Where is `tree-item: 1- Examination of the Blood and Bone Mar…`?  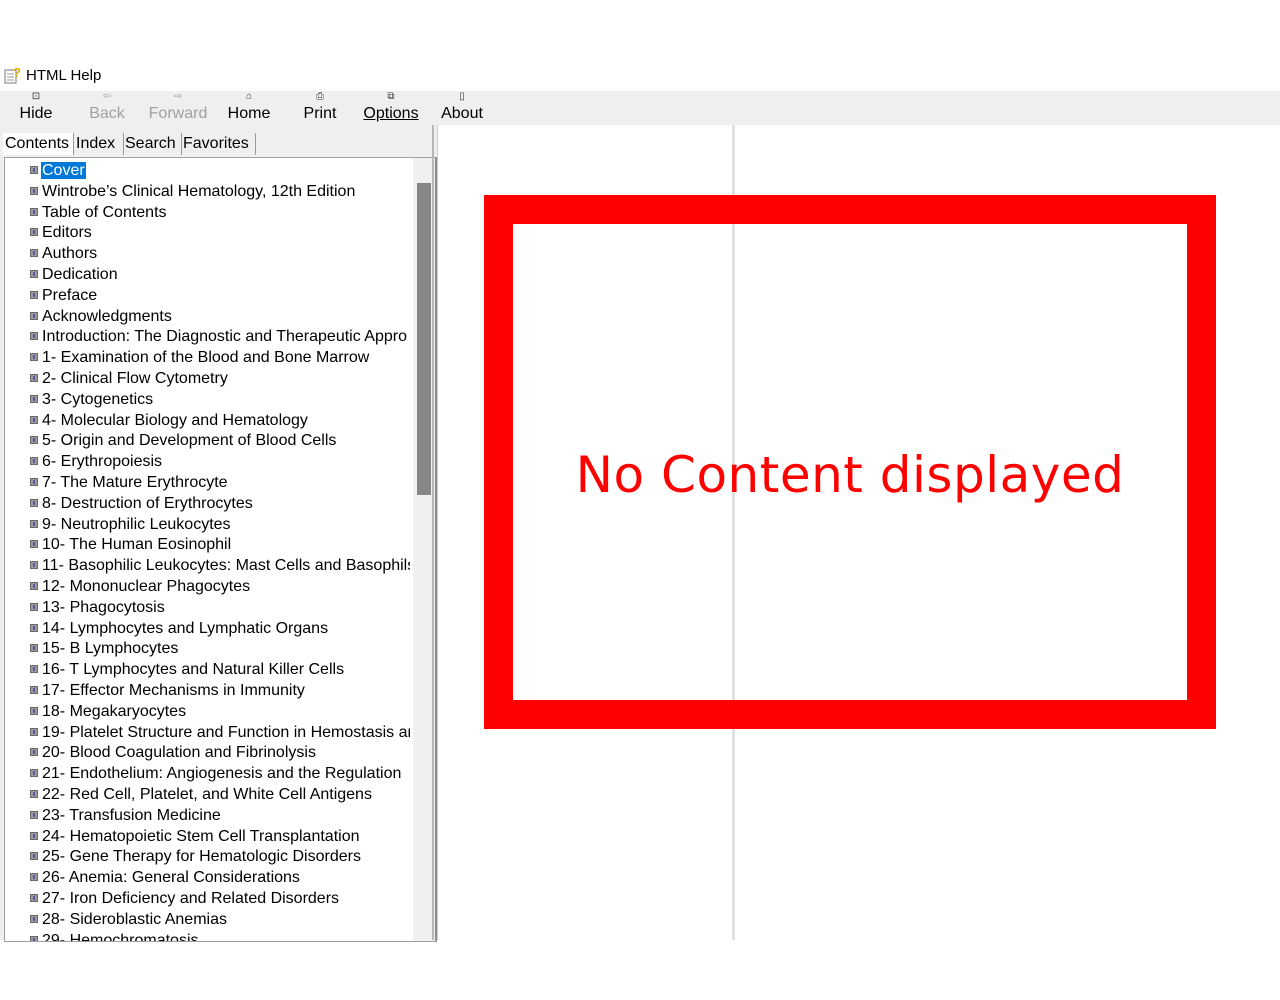
tree-item: 1- Examination of the Blood and Bone Mar… is located at coordinates (200, 357).